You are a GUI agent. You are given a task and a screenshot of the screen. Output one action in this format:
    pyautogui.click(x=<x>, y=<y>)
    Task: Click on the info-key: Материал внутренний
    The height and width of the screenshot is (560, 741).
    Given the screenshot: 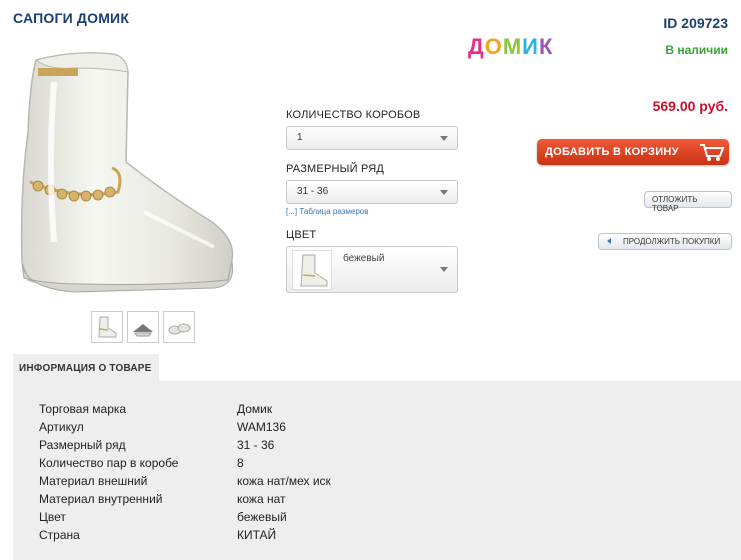 What is the action you would take?
    pyautogui.click(x=101, y=499)
    